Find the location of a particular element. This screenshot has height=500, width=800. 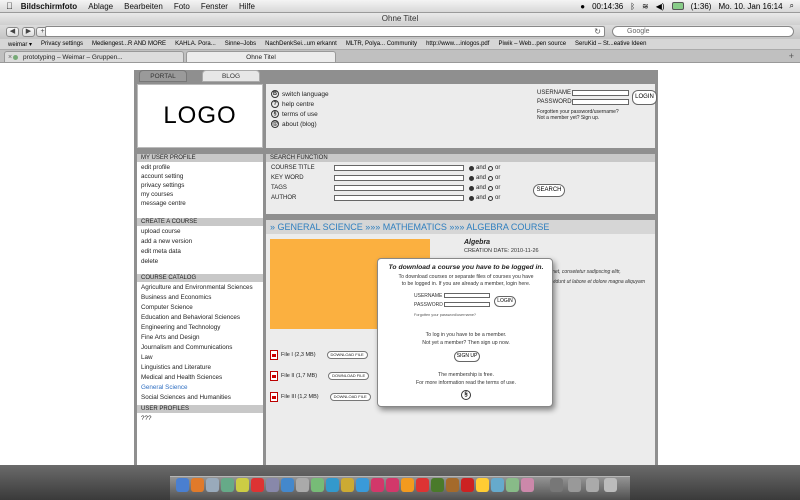

documents-icon is located at coordinates (592, 485).